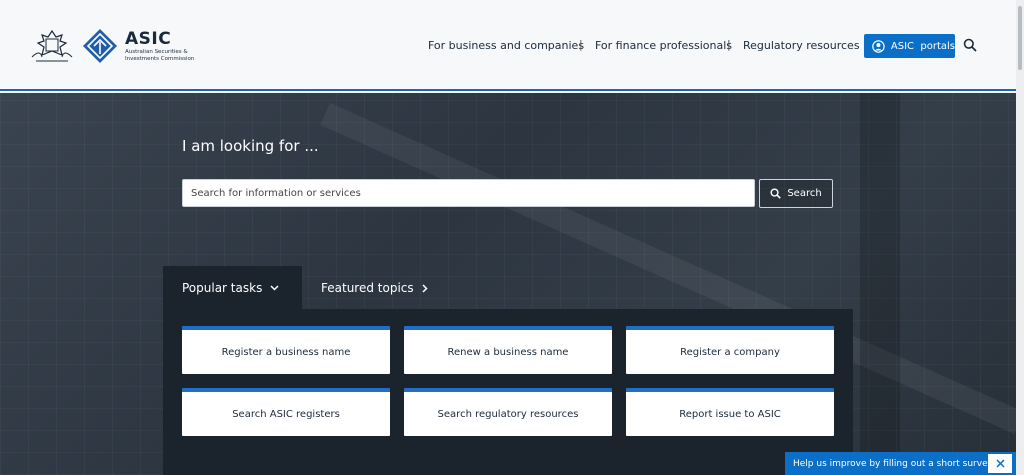 The image size is (1024, 475). I want to click on coat-of-arms-icon, so click(52, 45).